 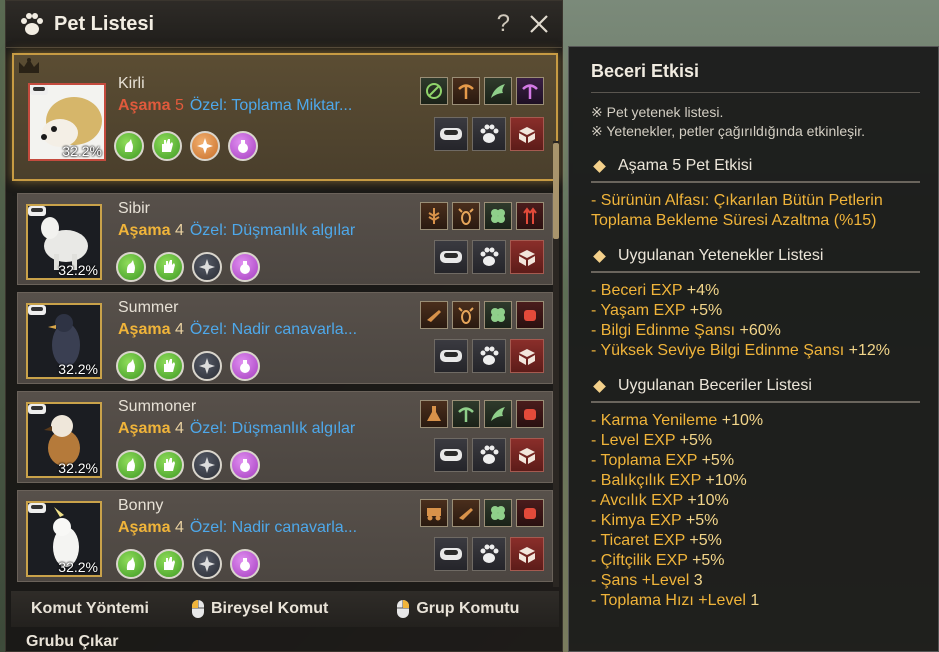 I want to click on stage-number: 4, so click(x=179, y=428).